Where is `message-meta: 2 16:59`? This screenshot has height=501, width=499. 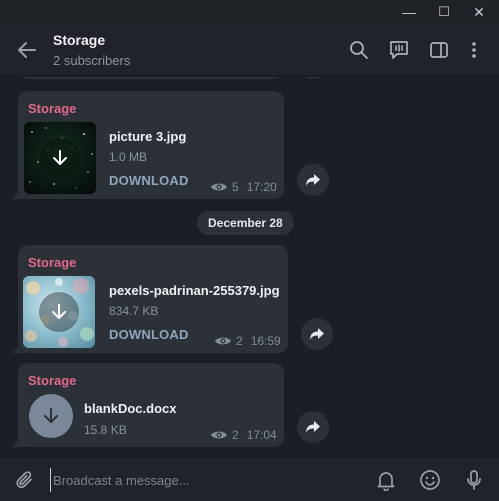 message-meta: 2 16:59 is located at coordinates (247, 341).